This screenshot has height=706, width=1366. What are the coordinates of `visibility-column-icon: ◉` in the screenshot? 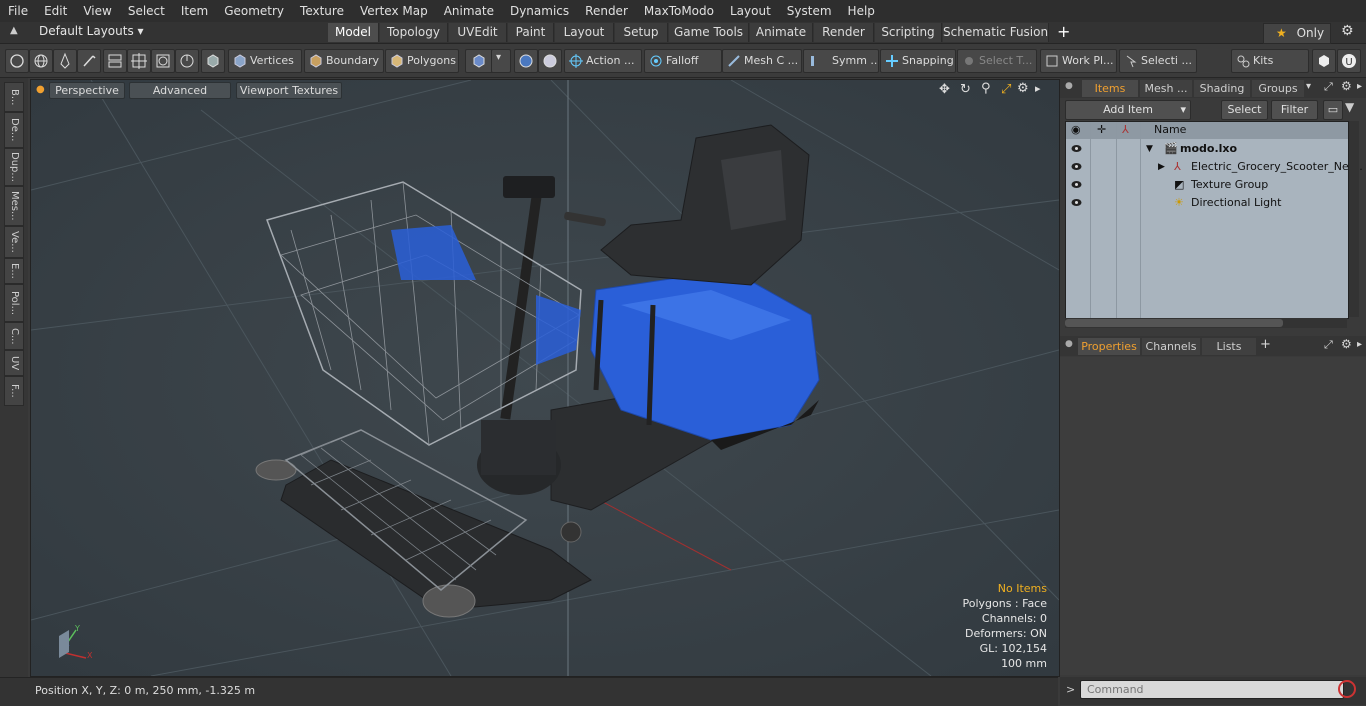 It's located at (1076, 129).